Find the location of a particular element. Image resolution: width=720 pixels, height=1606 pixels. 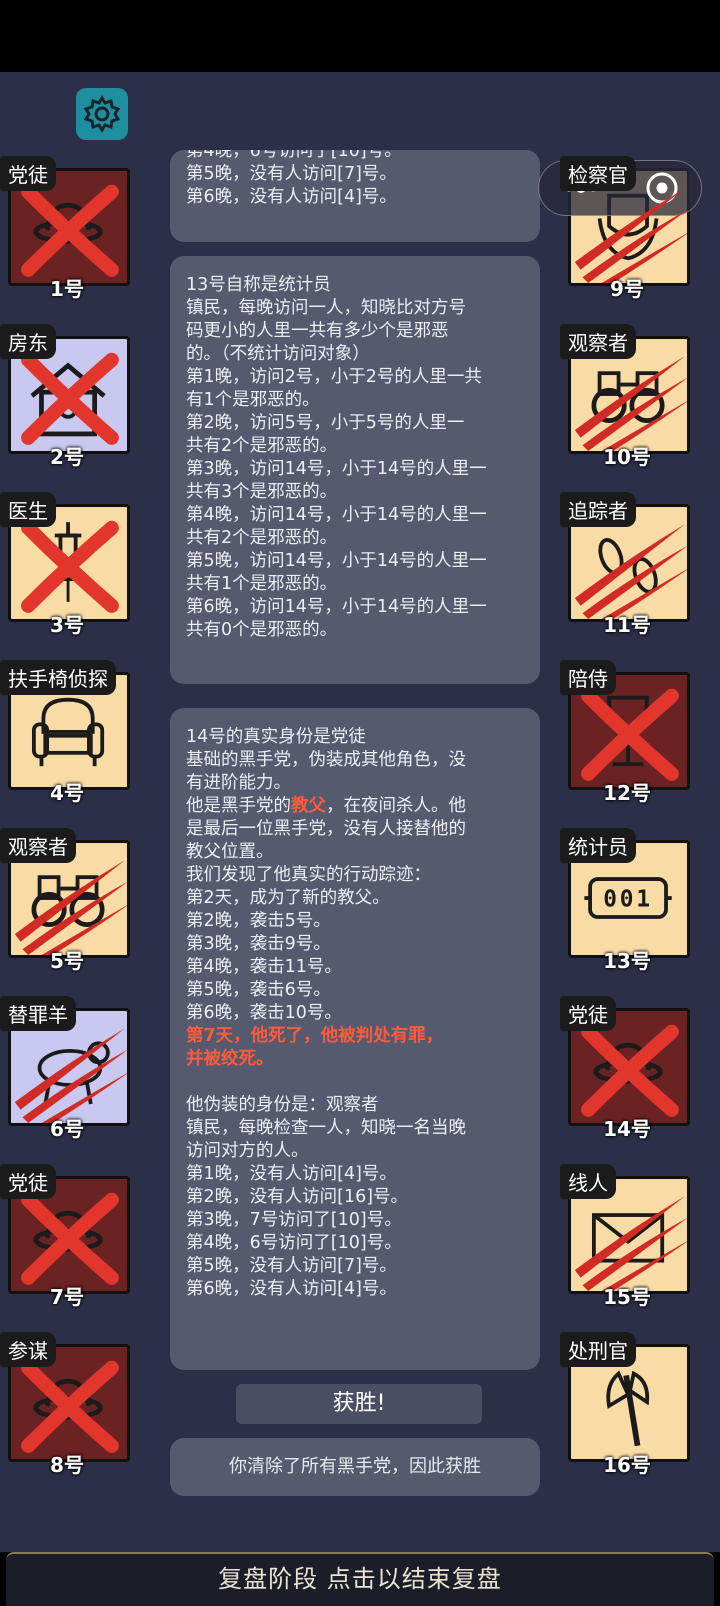

role-label: 追踪者 is located at coordinates (598, 509).